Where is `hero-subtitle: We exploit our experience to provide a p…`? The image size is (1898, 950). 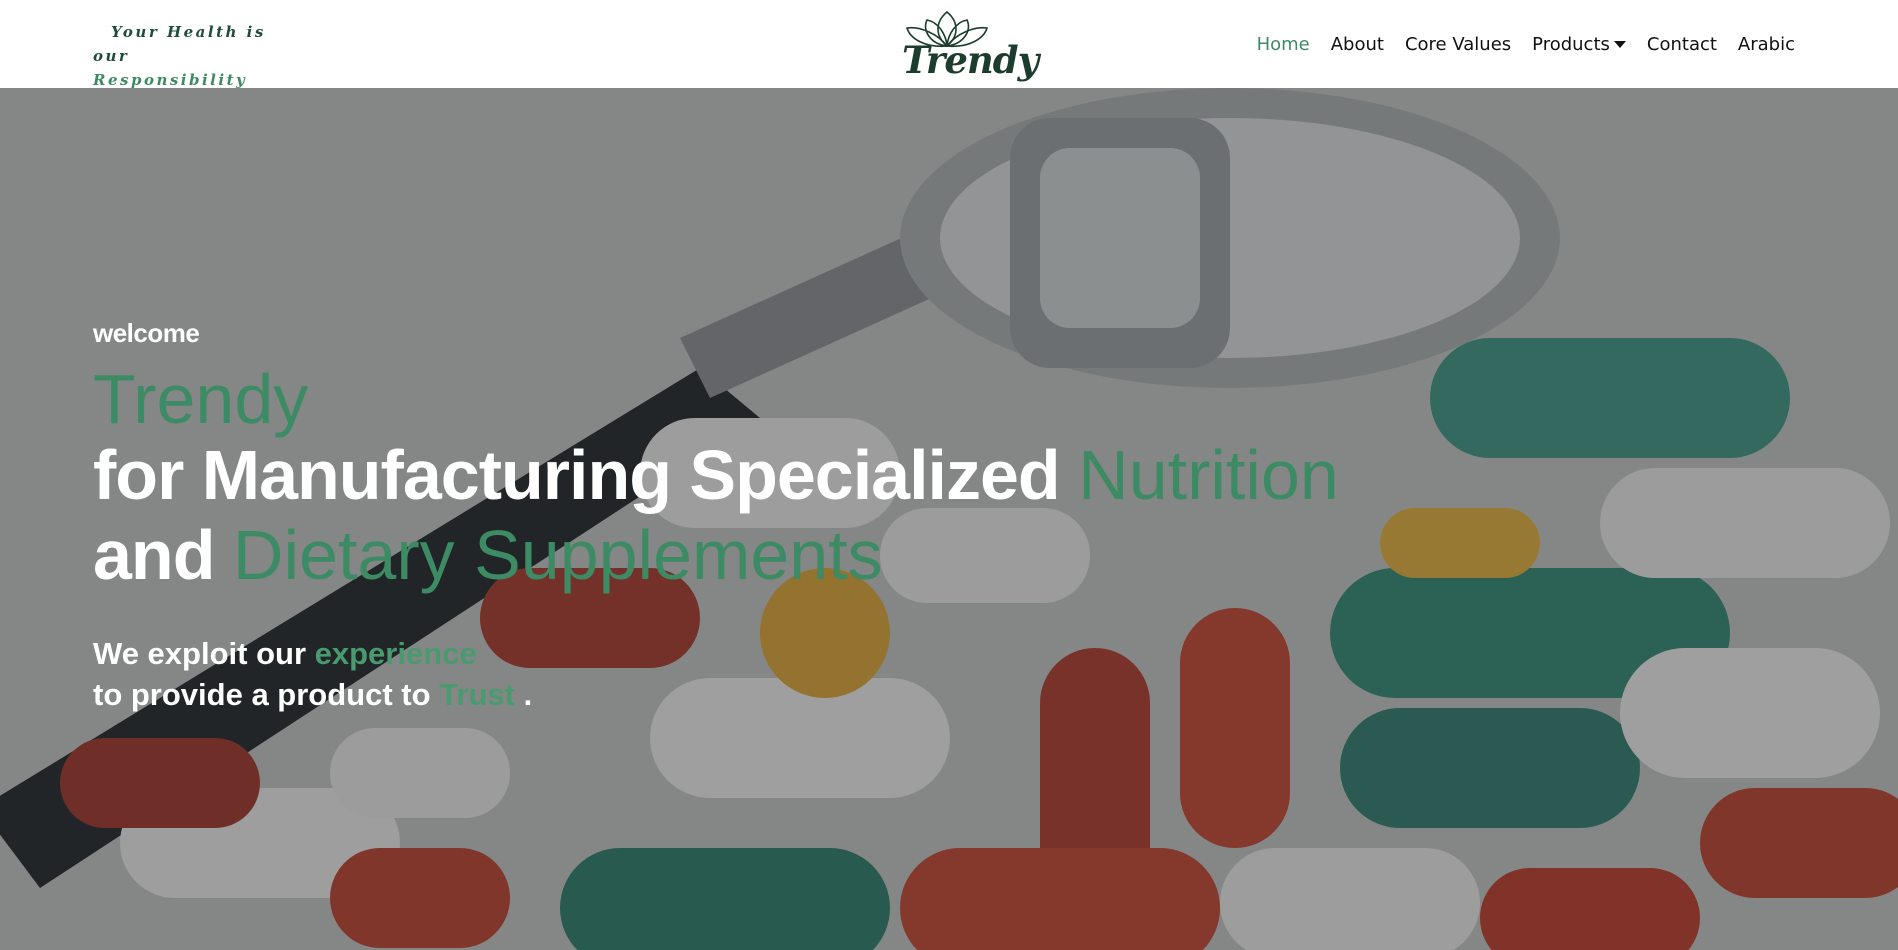 hero-subtitle: We exploit our experience to provide a p… is located at coordinates (716, 674).